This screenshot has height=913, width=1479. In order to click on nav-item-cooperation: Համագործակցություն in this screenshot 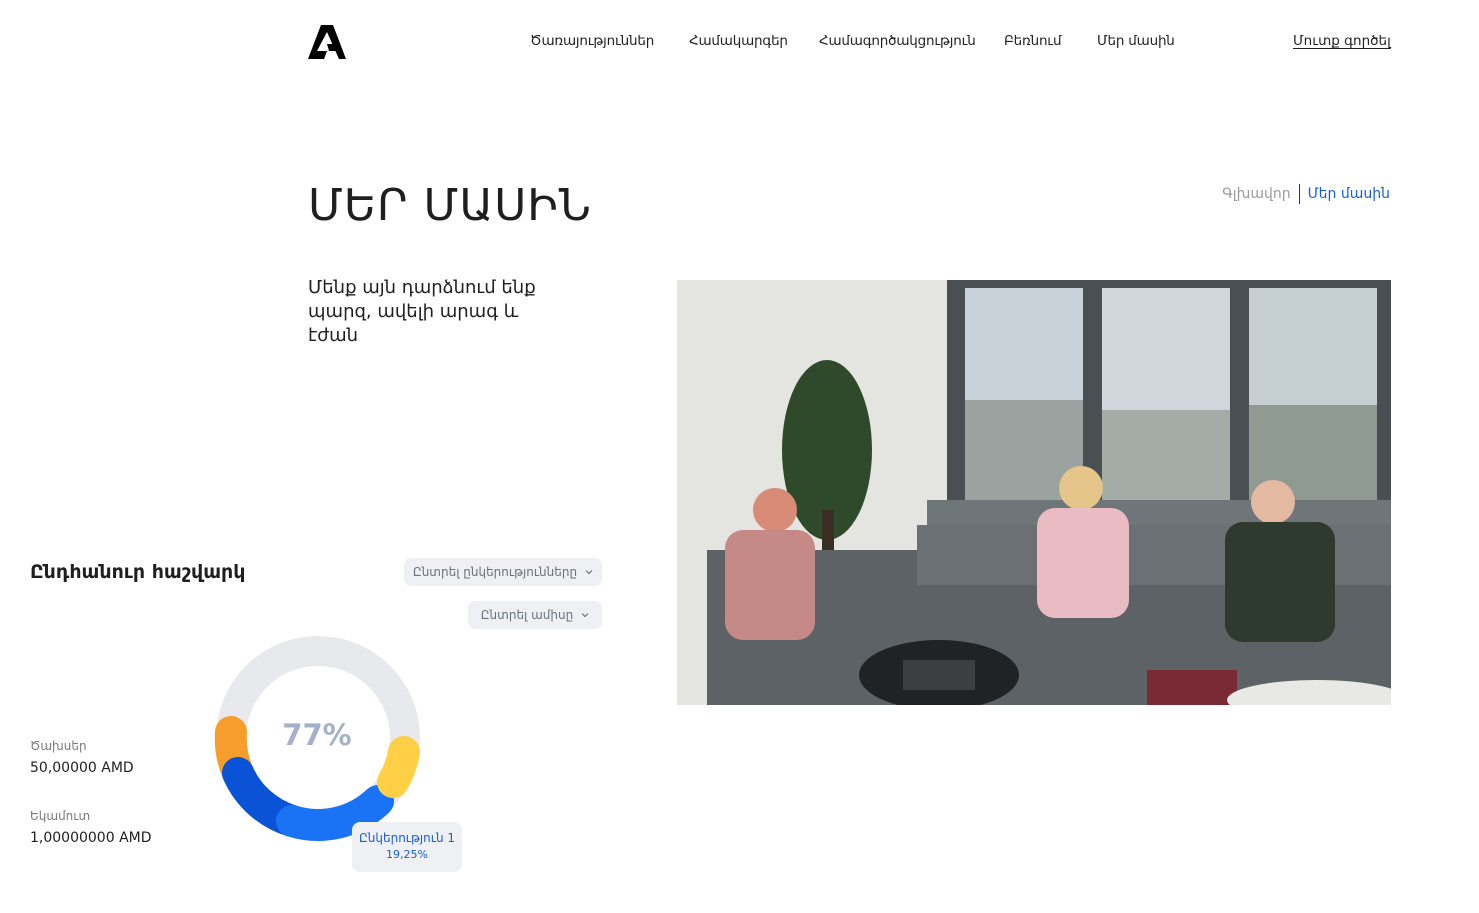, I will do `click(897, 41)`.